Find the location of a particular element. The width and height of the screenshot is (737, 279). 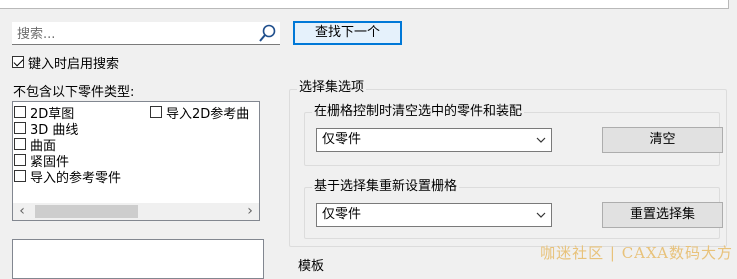

reset-scope-select: 仅零件 is located at coordinates (434, 215).